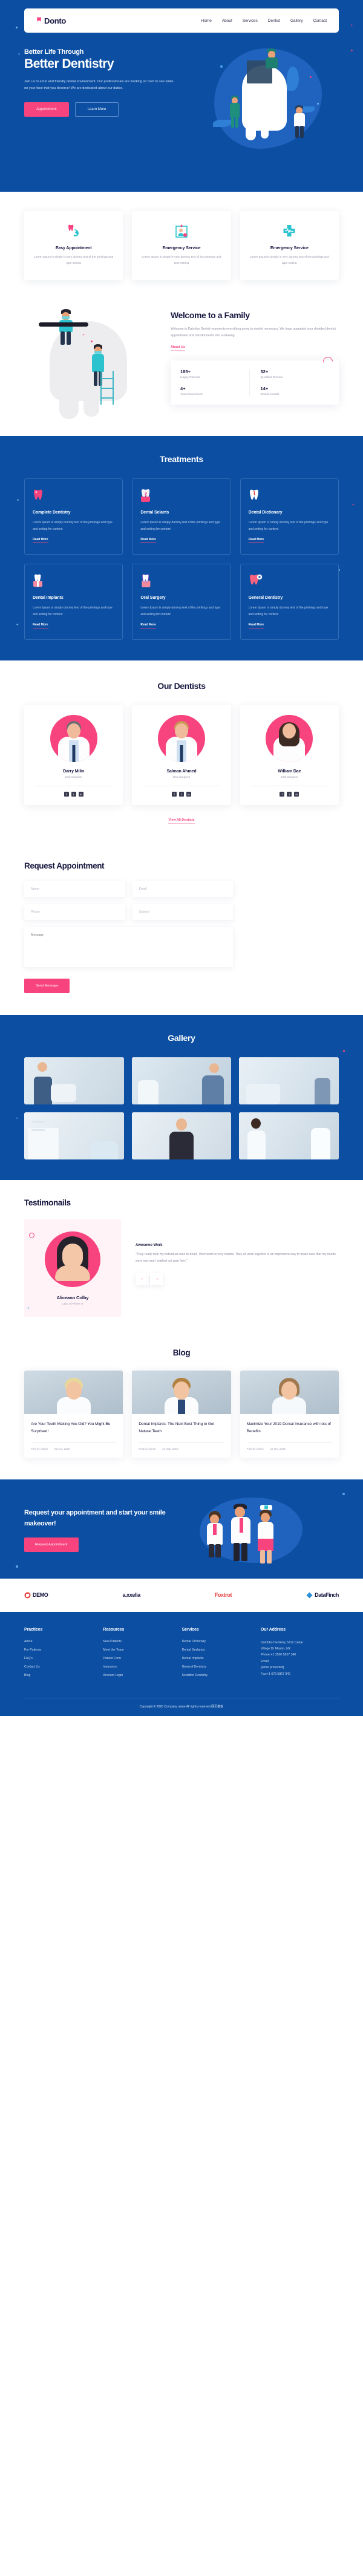  Describe the element at coordinates (46, 110) in the screenshot. I see `appointment-button: Appointment` at that location.